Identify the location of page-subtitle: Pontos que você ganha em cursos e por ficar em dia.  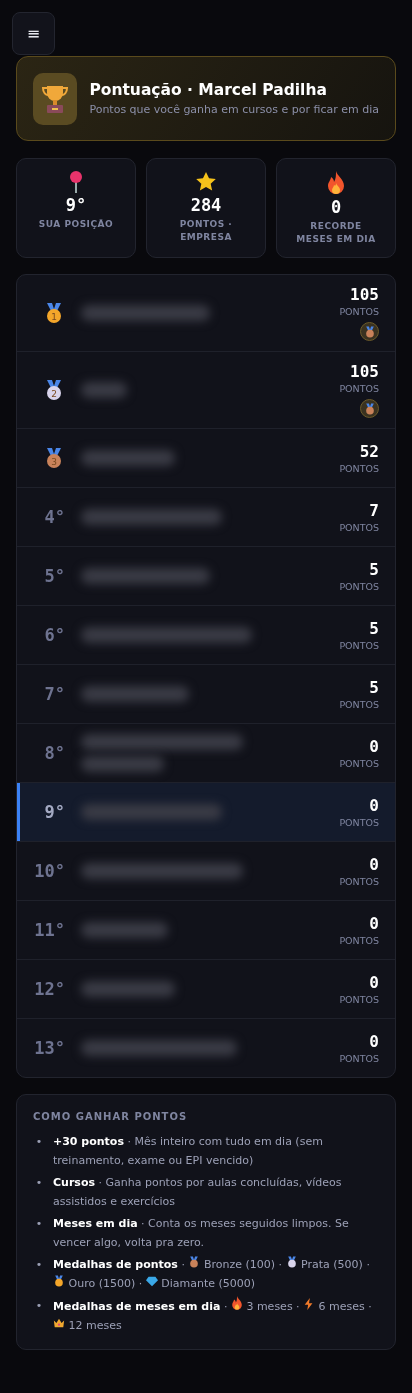
(234, 109).